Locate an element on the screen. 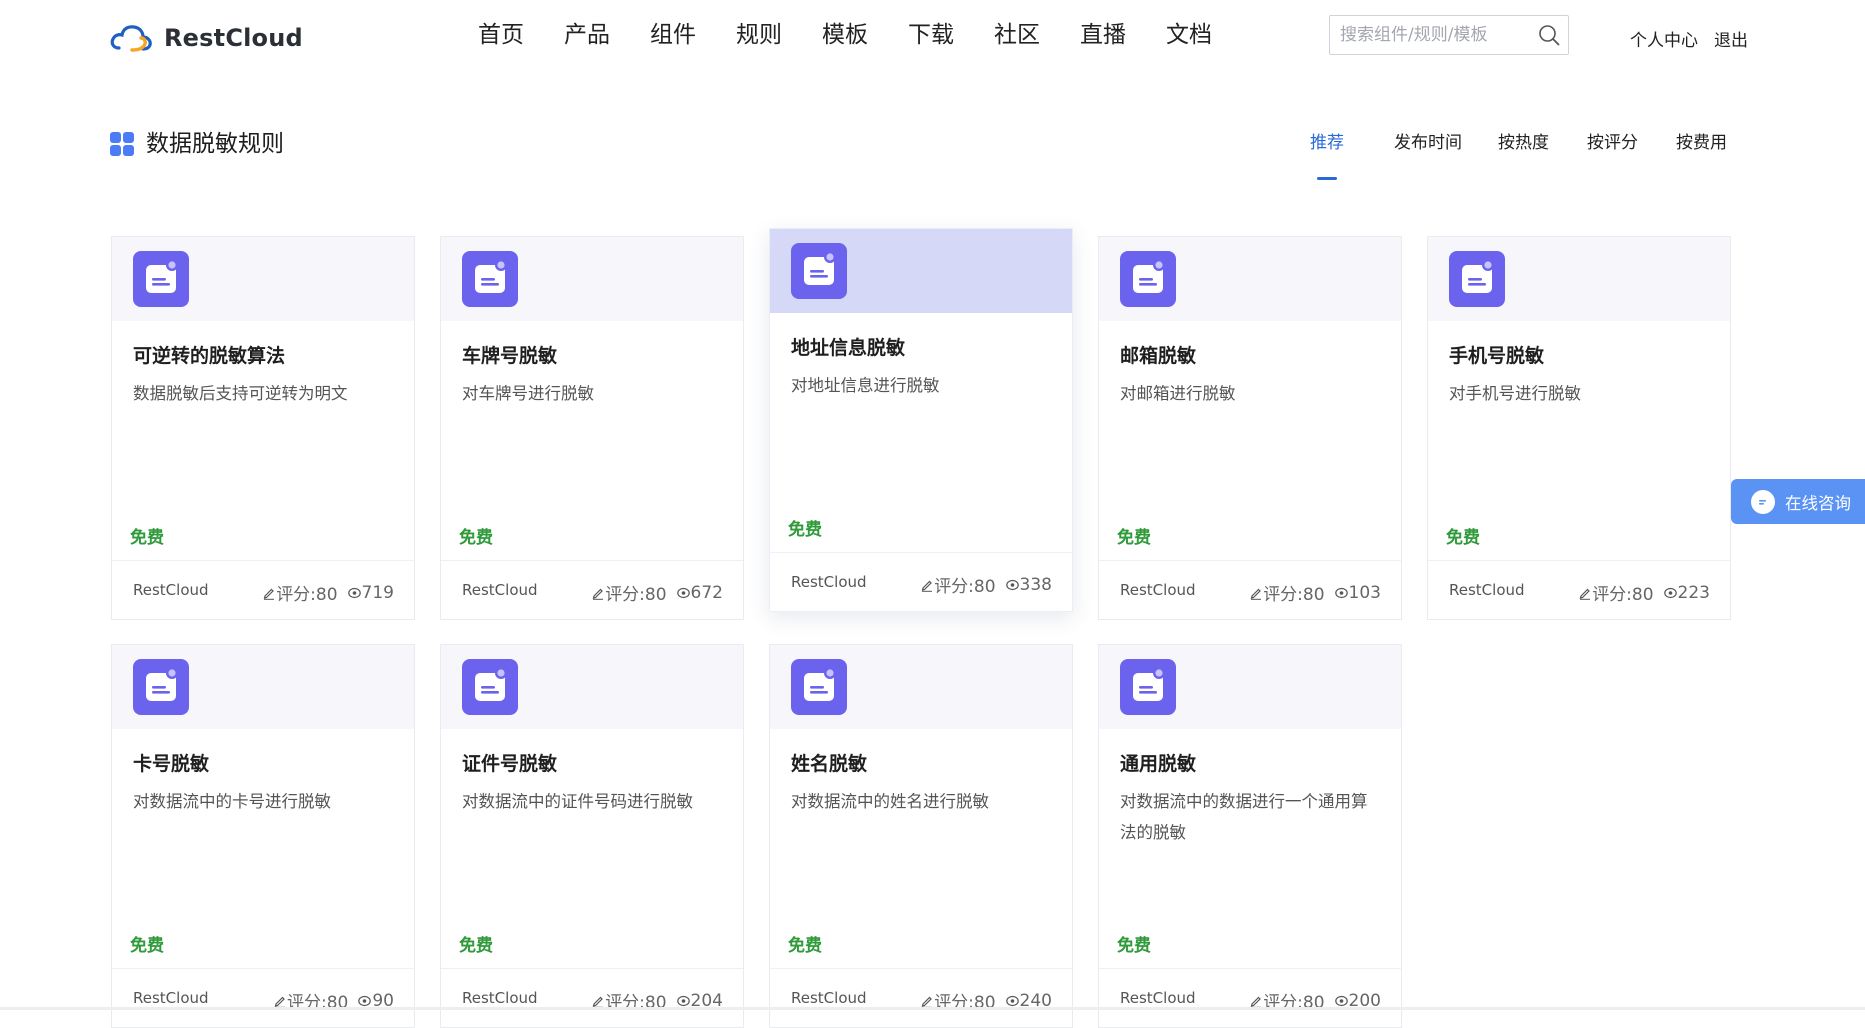  nav-item-download: 下载 is located at coordinates (931, 35).